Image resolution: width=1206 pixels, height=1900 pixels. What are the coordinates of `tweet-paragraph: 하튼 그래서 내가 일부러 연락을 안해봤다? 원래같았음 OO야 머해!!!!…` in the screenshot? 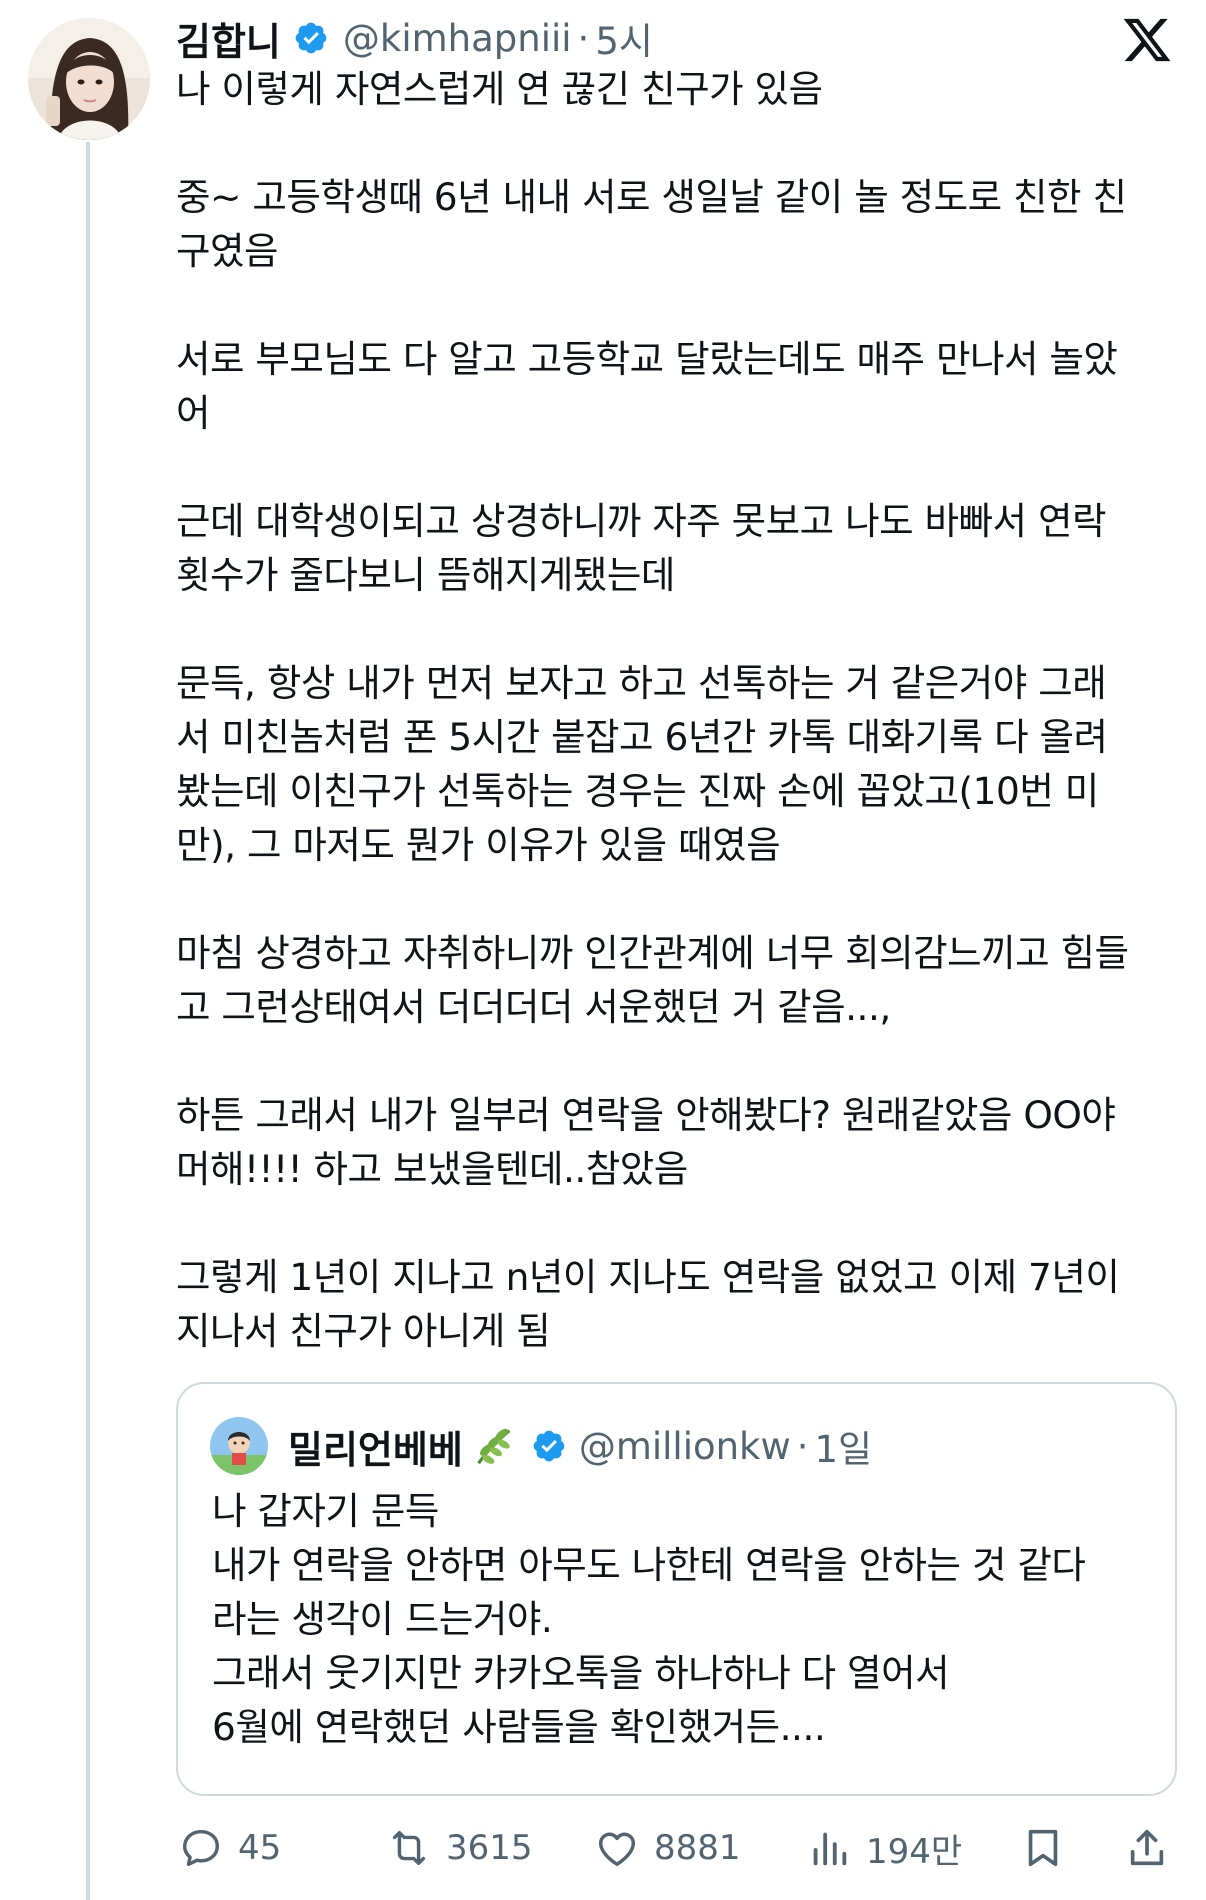 It's located at (646, 1142).